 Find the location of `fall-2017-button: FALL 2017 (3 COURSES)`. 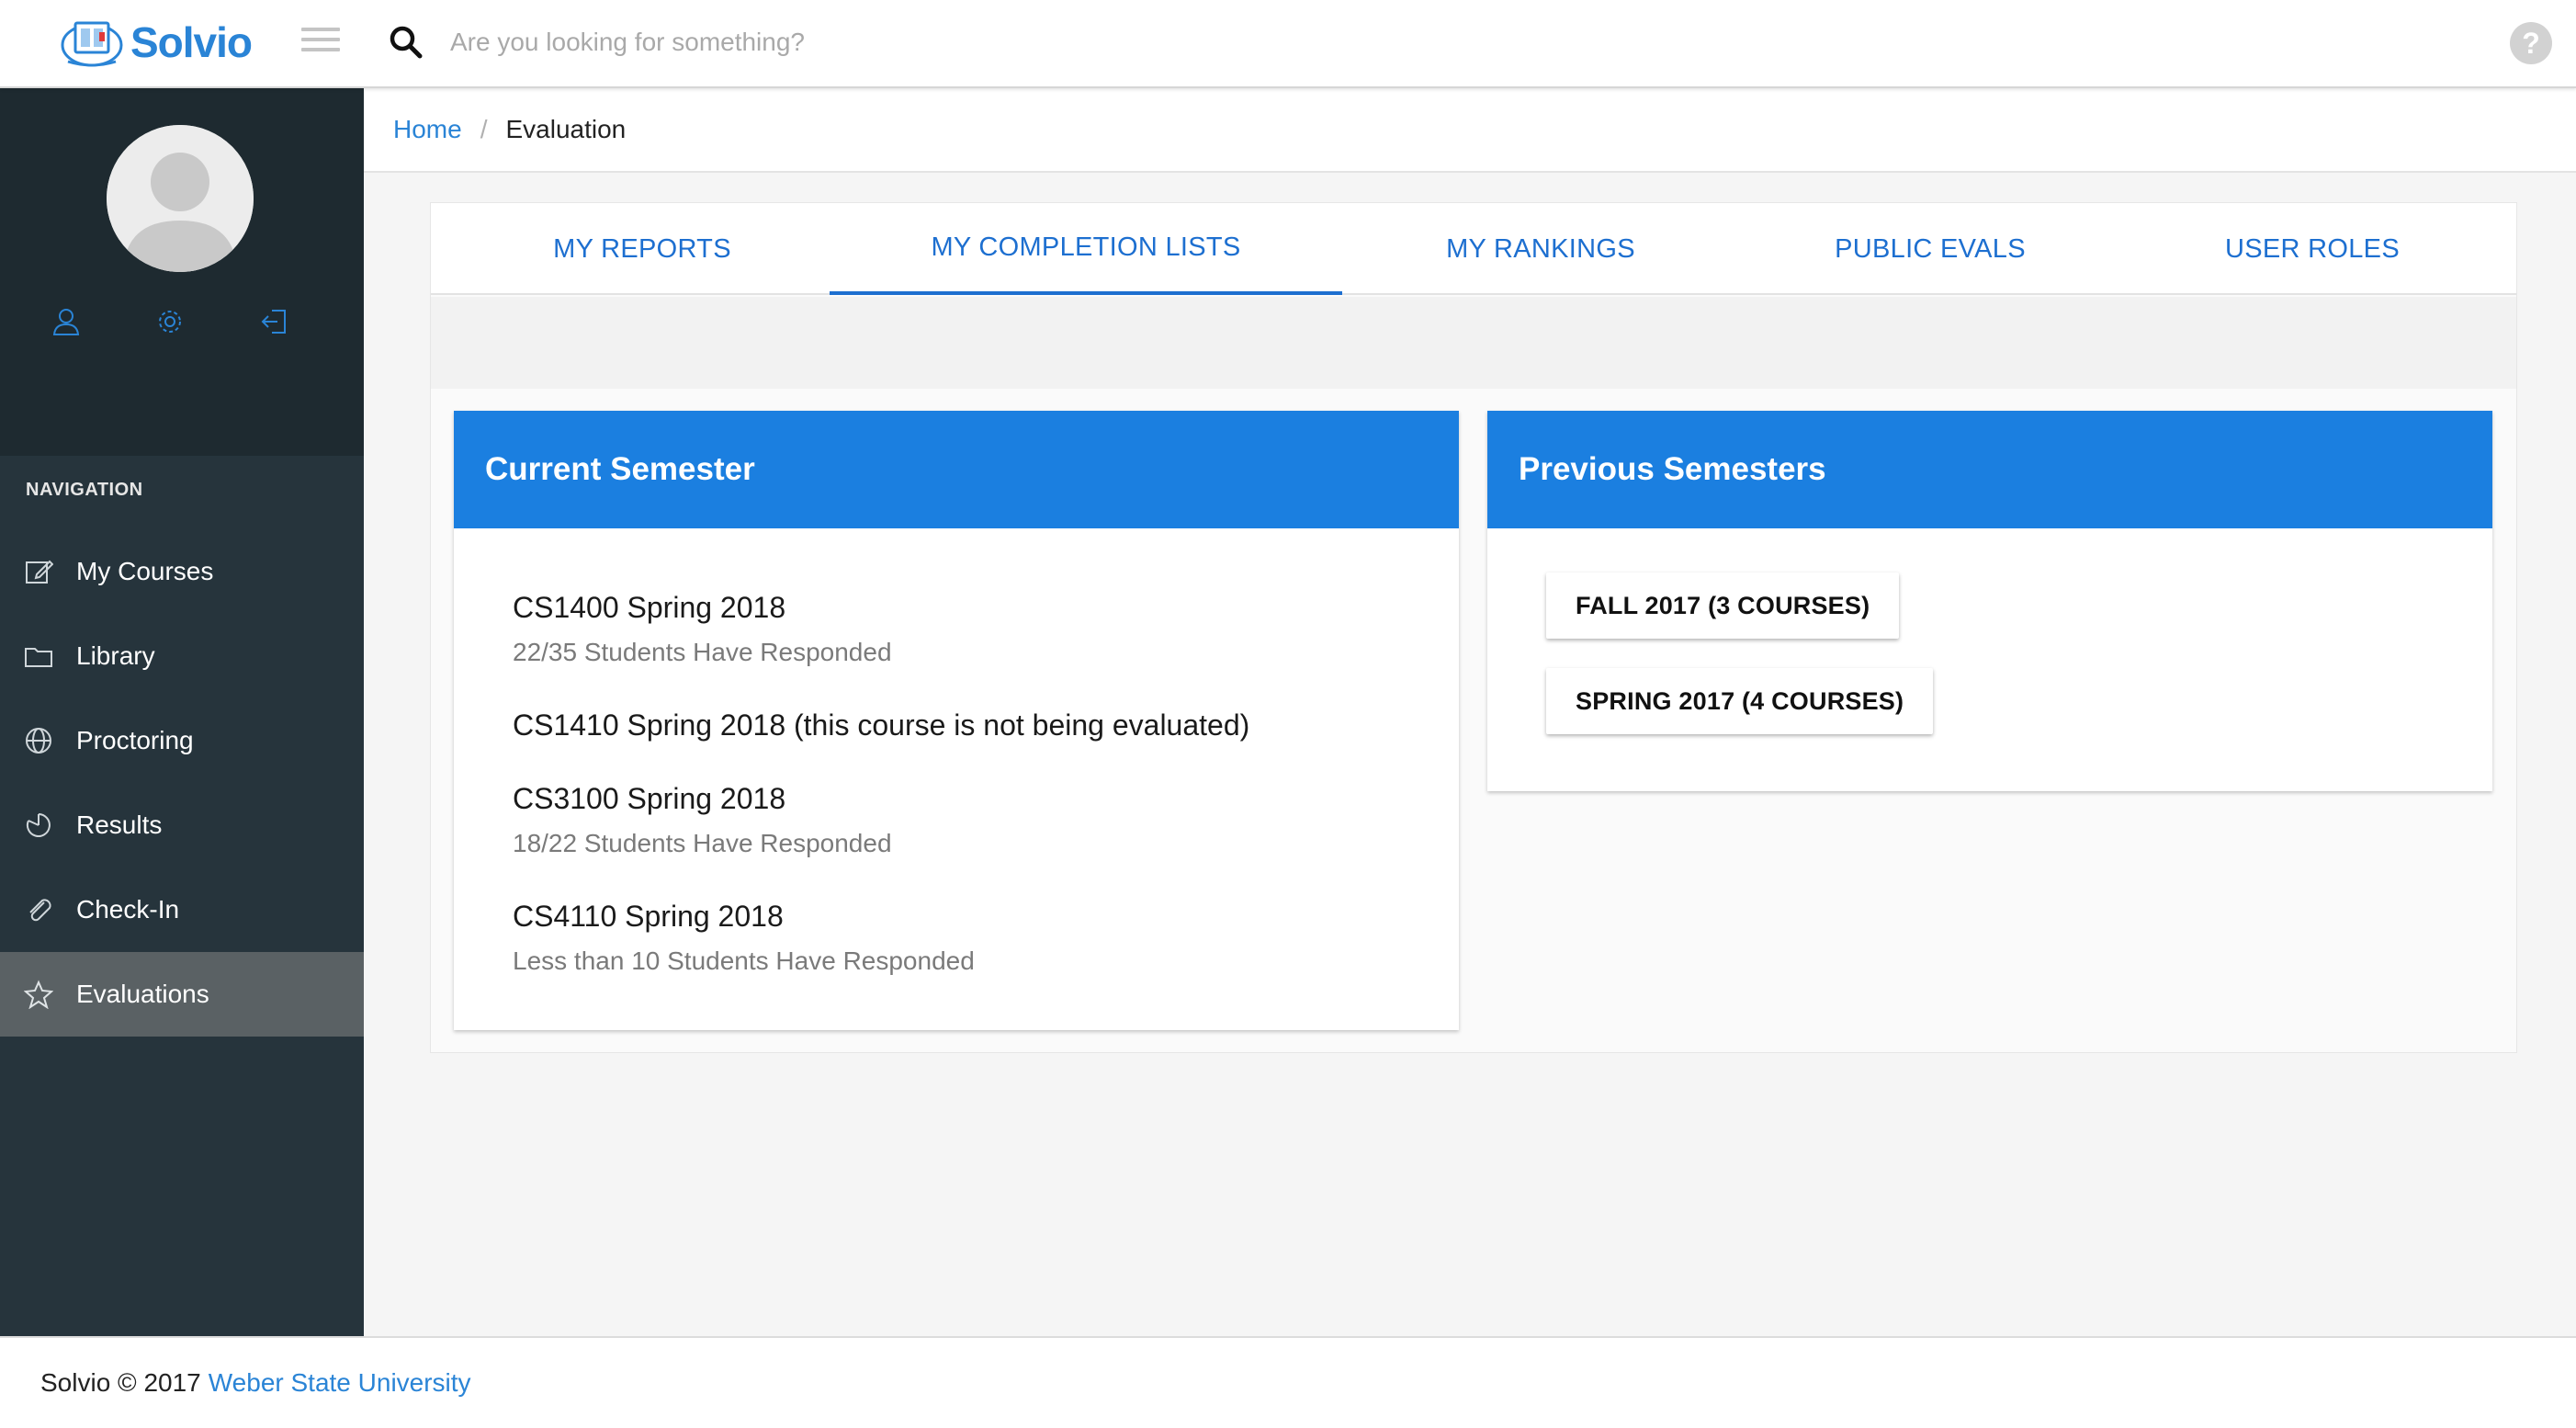

fall-2017-button: FALL 2017 (3 COURSES) is located at coordinates (1723, 605).